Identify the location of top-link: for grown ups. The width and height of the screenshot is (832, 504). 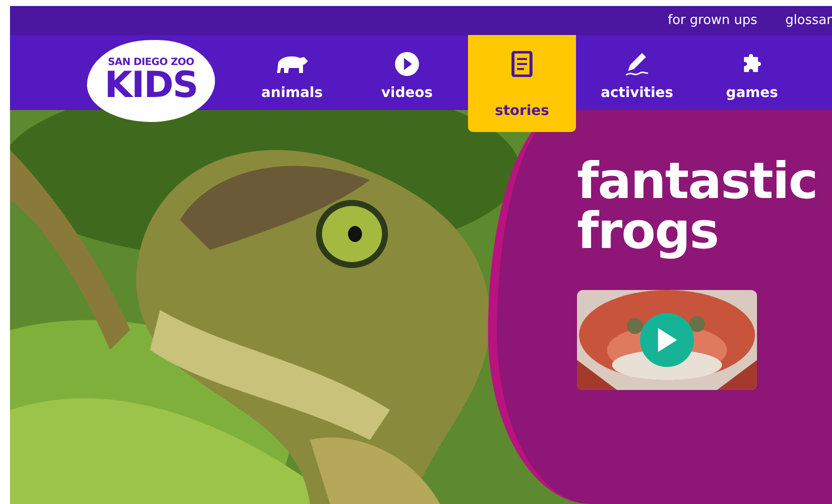
(713, 20).